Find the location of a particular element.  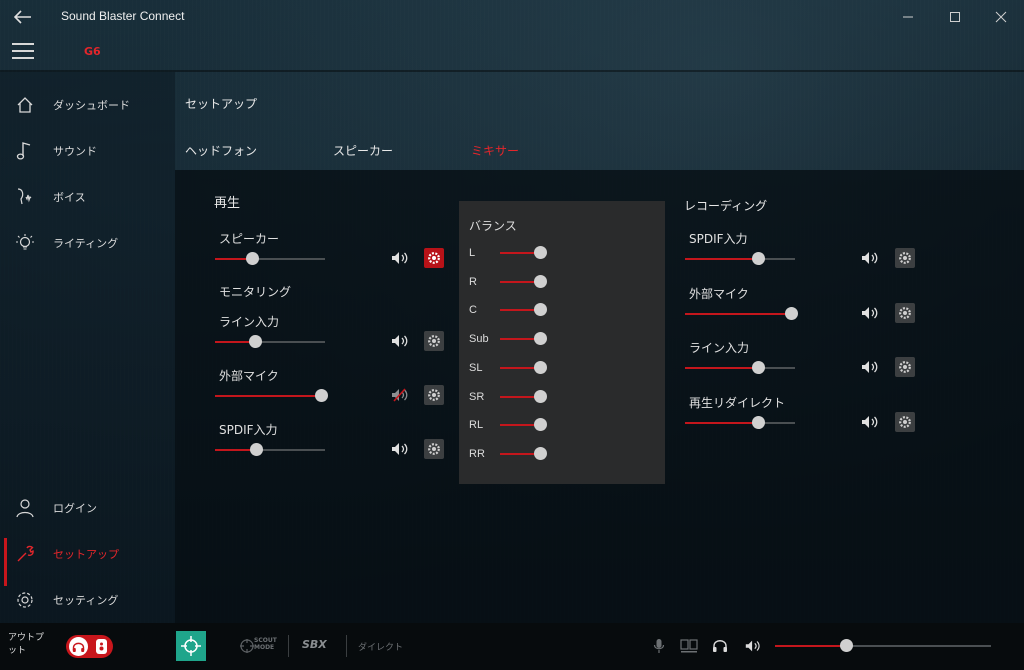

dolby-icon is located at coordinates (689, 646).